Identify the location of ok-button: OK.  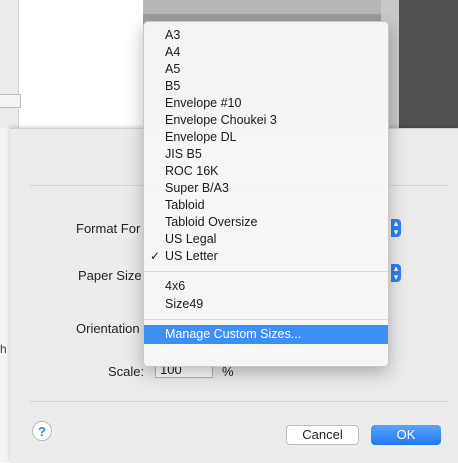
(406, 435).